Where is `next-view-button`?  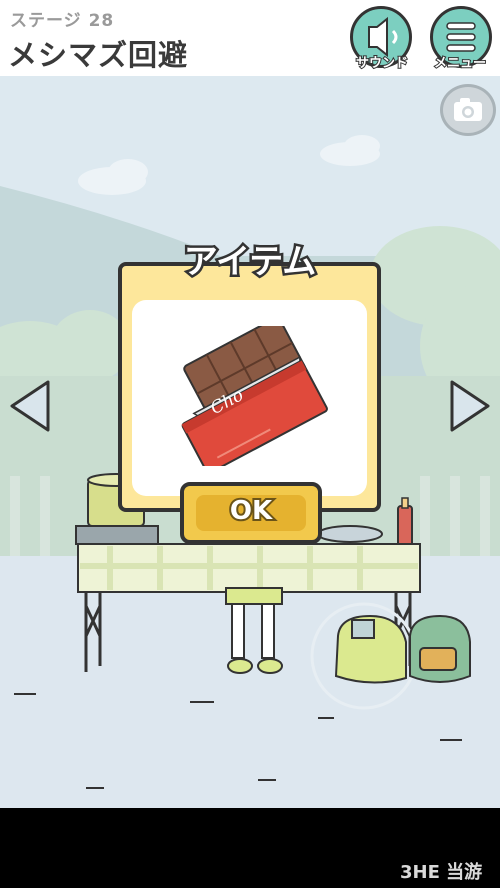 next-view-button is located at coordinates (470, 406).